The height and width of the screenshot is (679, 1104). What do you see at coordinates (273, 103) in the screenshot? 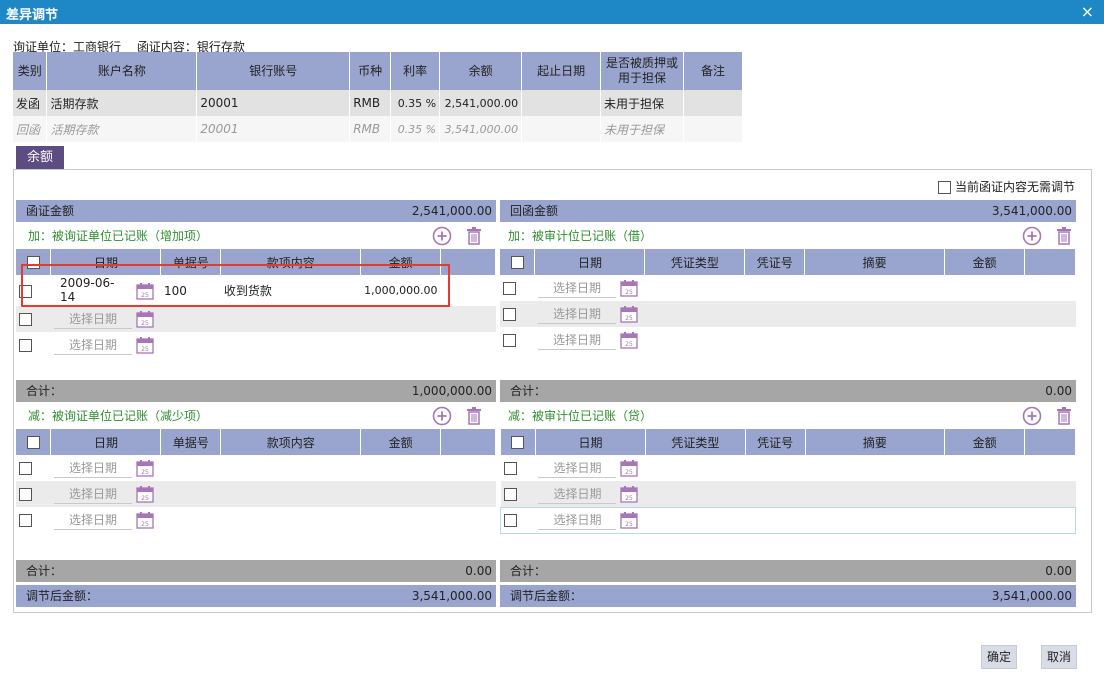
I see `cell-account: 20001` at bounding box center [273, 103].